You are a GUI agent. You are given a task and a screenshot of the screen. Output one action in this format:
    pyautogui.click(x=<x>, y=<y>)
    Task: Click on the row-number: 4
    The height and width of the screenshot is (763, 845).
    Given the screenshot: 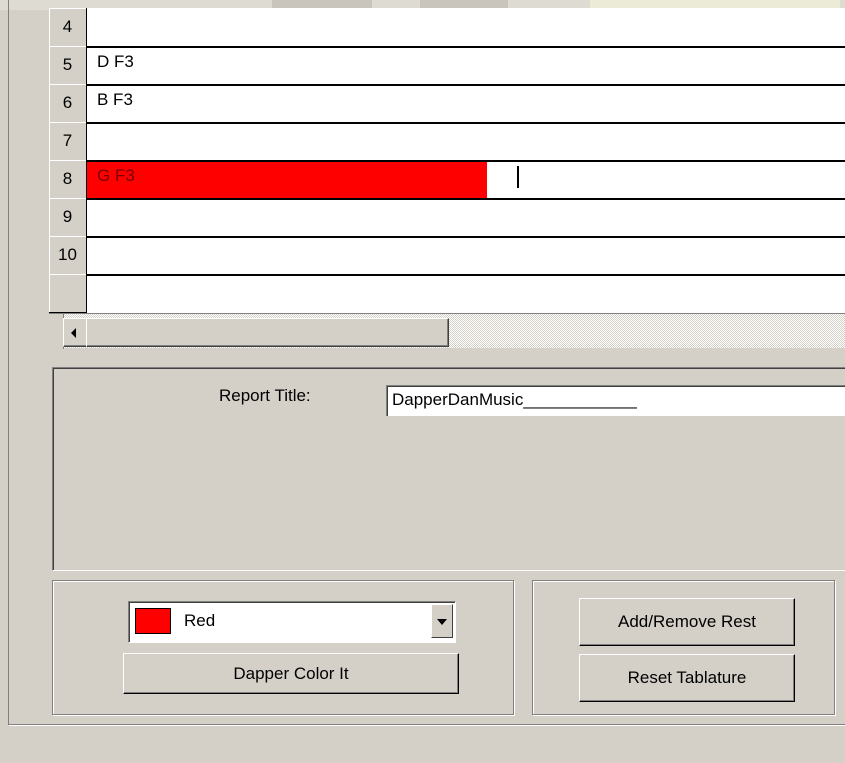 What is the action you would take?
    pyautogui.click(x=68, y=27)
    